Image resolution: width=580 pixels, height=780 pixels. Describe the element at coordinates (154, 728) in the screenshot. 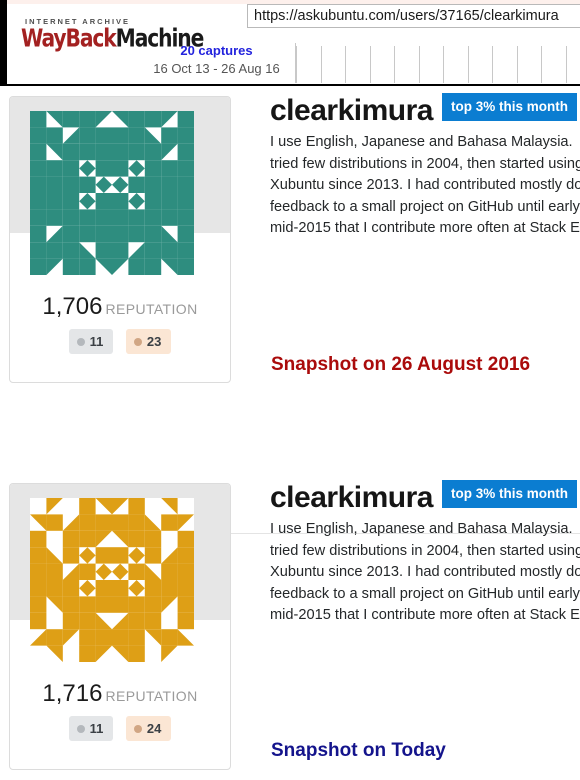

I see `bronze-badge-count: 24` at that location.